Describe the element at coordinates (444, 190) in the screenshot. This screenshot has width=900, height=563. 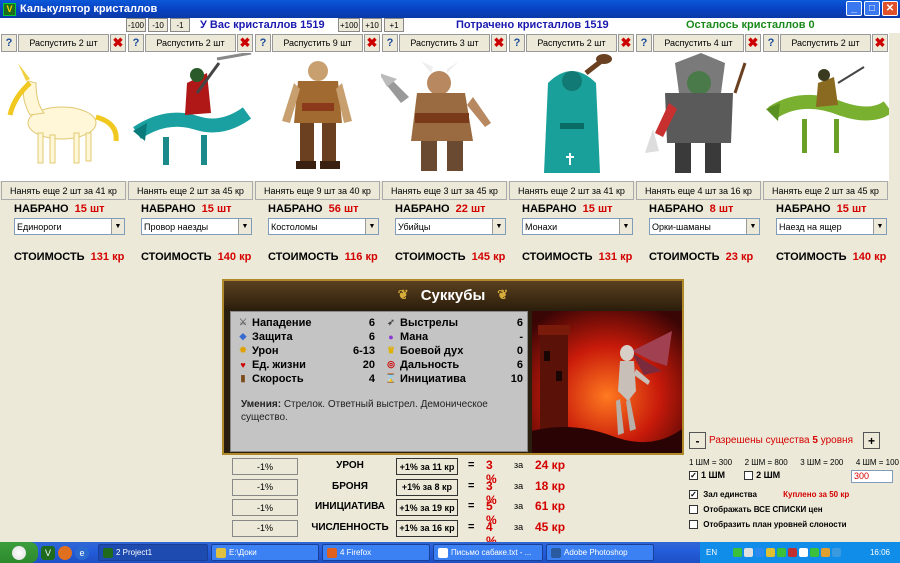
I see `hire-button: Нанять еще 3 шт за 45 кр` at that location.